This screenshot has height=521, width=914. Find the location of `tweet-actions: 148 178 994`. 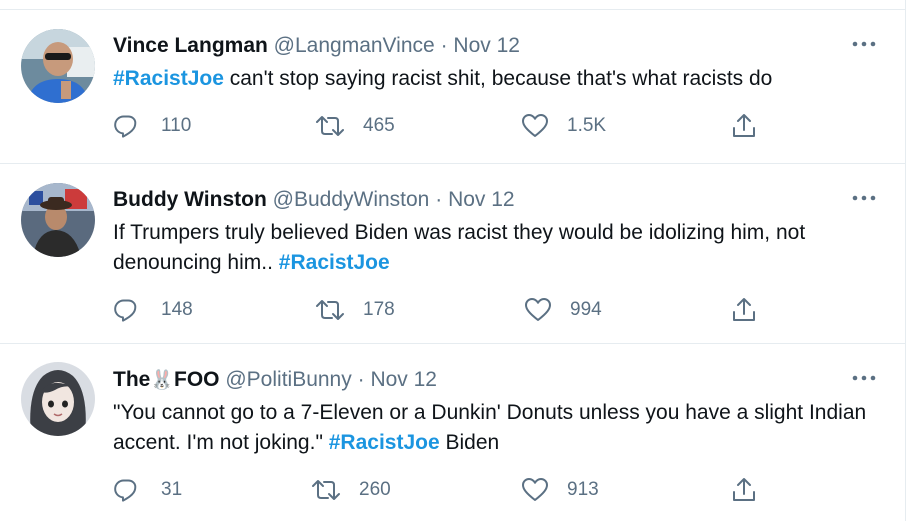

tweet-actions: 148 178 994 is located at coordinates (509, 310).